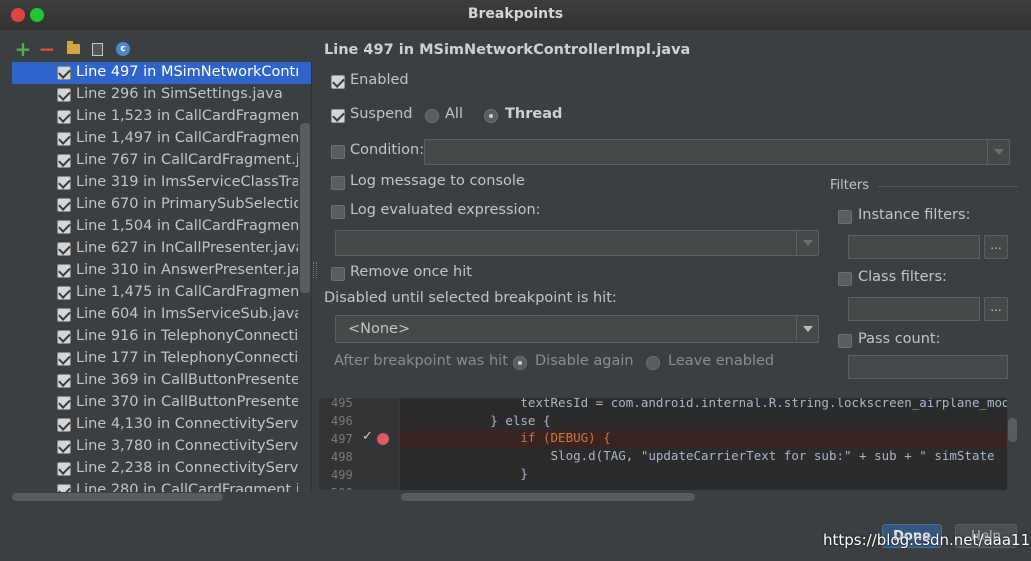 Image resolution: width=1031 pixels, height=561 pixels. Describe the element at coordinates (187, 487) in the screenshot. I see `breakpoint-label: Line 280 in CallCardFragment.java` at that location.